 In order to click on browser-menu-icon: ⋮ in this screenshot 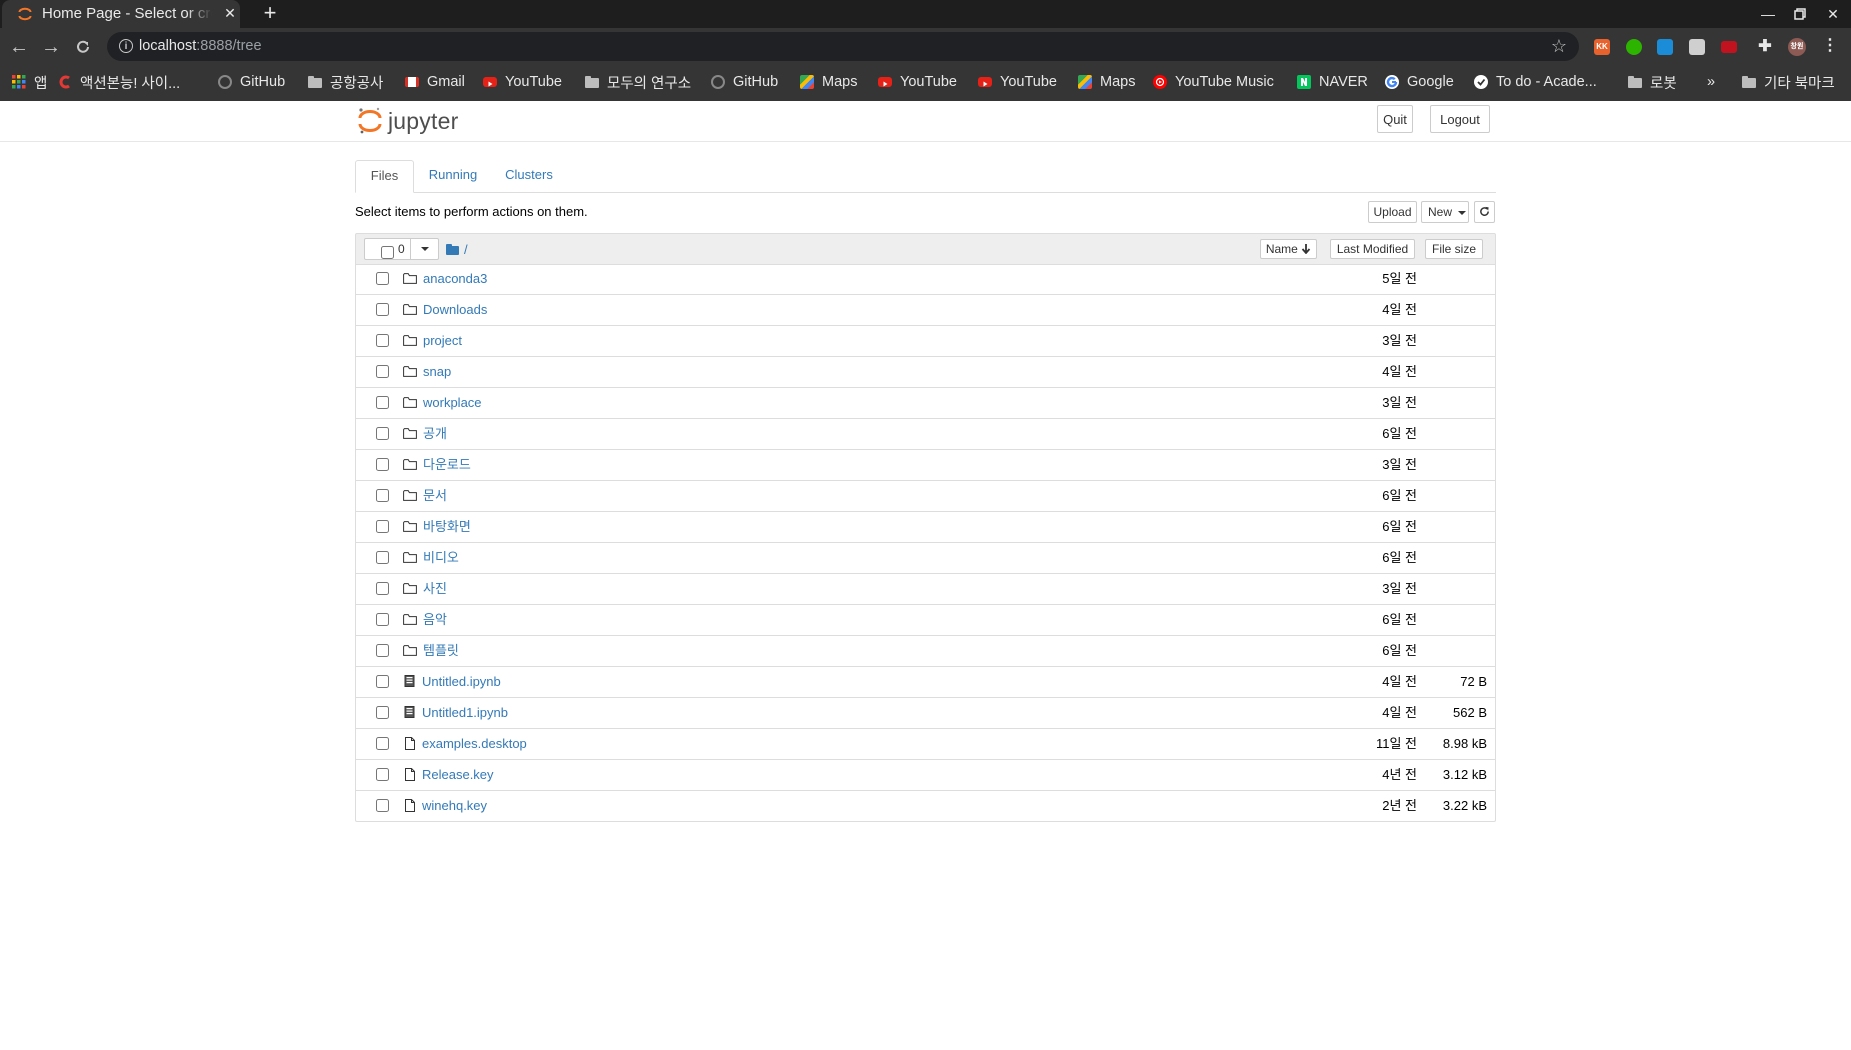, I will do `click(1830, 46)`.